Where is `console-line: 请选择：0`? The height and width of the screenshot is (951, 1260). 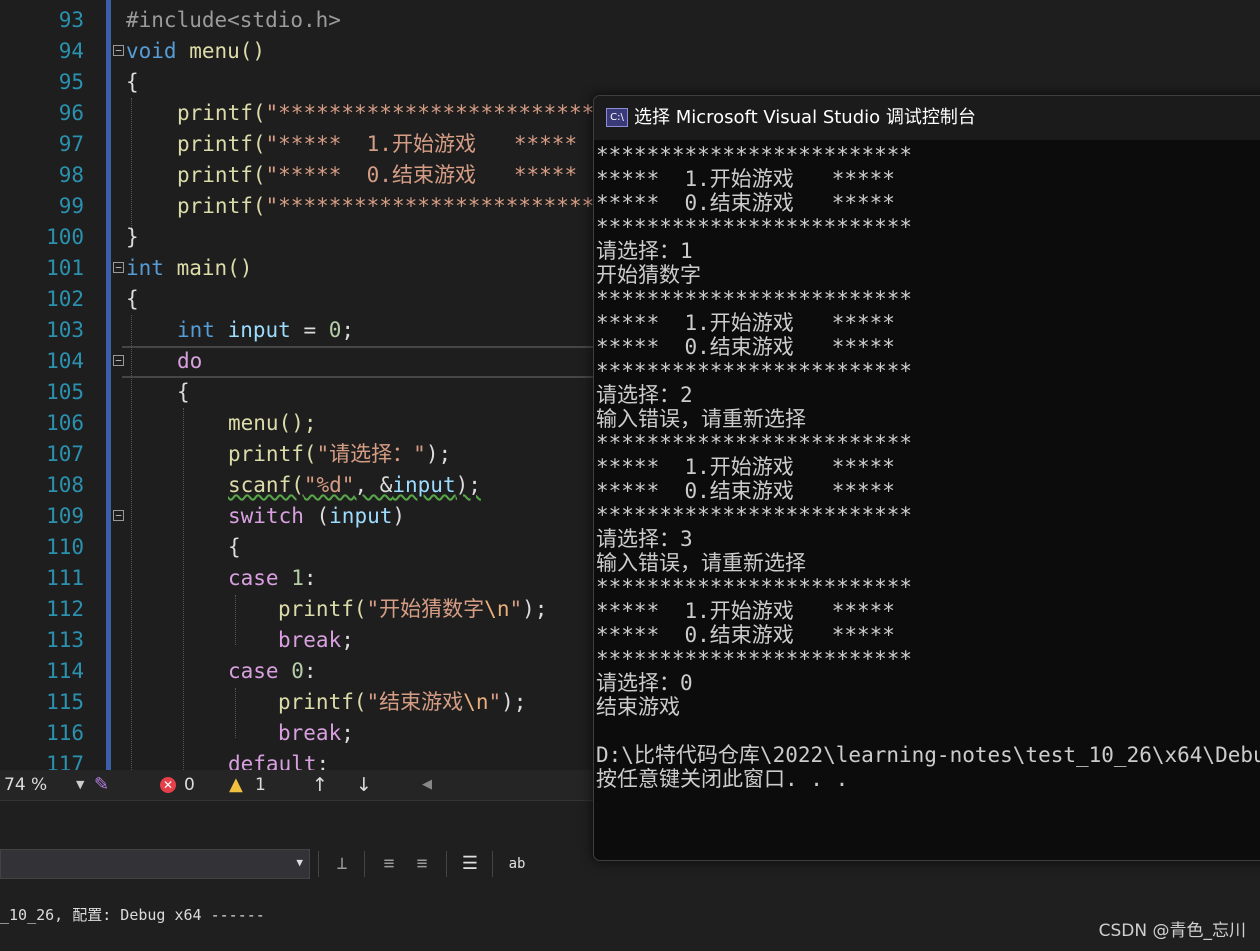 console-line: 请选择：0 is located at coordinates (644, 683).